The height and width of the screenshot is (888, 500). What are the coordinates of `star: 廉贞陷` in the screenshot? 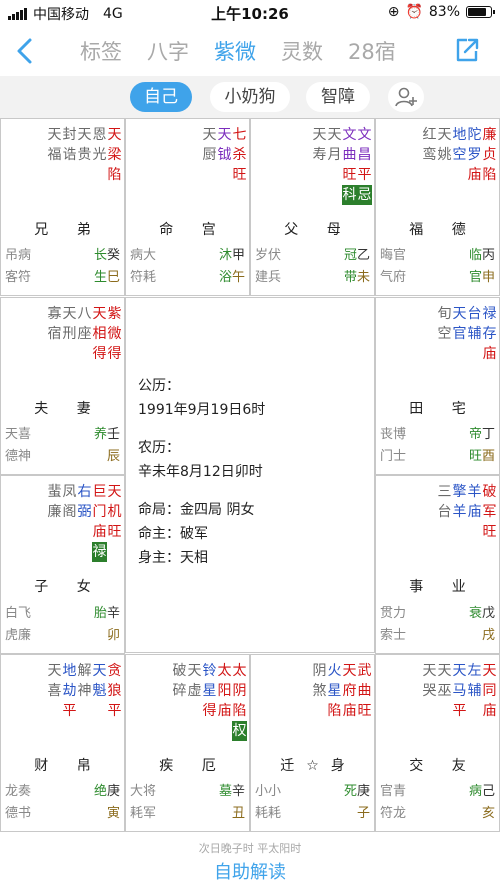 It's located at (489, 155).